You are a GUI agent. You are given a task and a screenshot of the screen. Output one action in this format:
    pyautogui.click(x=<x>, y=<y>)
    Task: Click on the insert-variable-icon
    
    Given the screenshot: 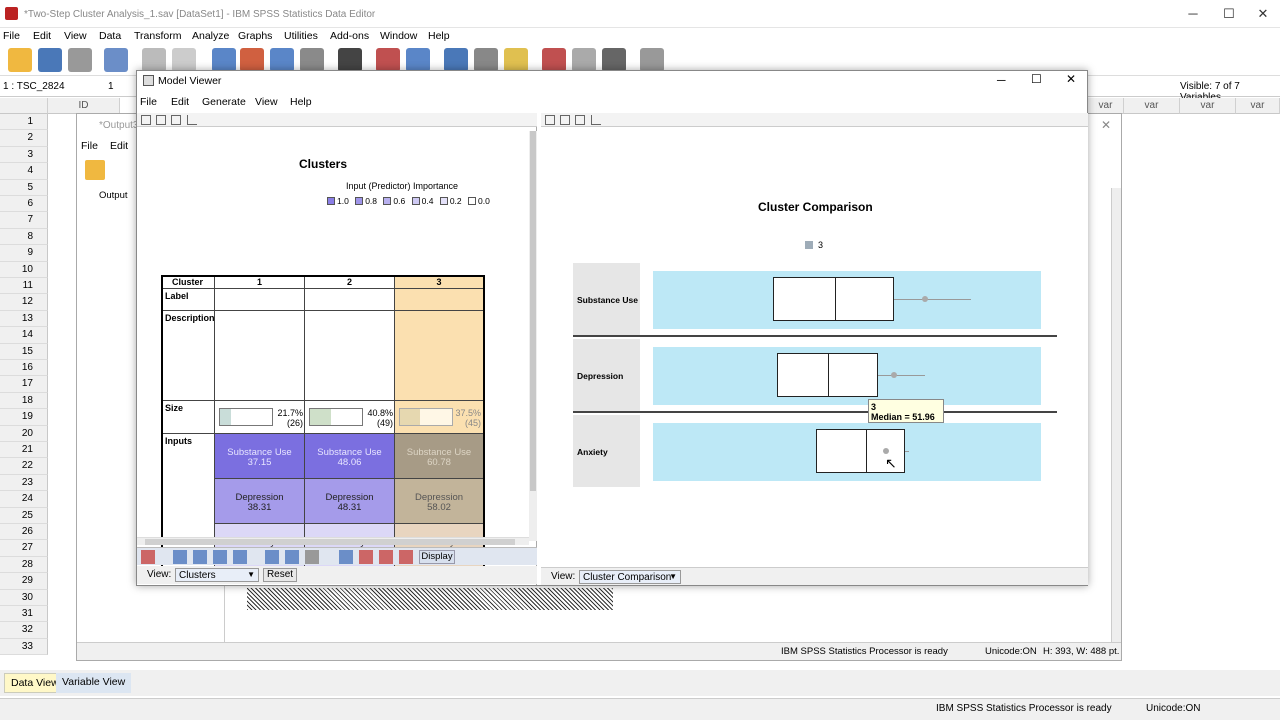 What is the action you would take?
    pyautogui.click(x=418, y=60)
    